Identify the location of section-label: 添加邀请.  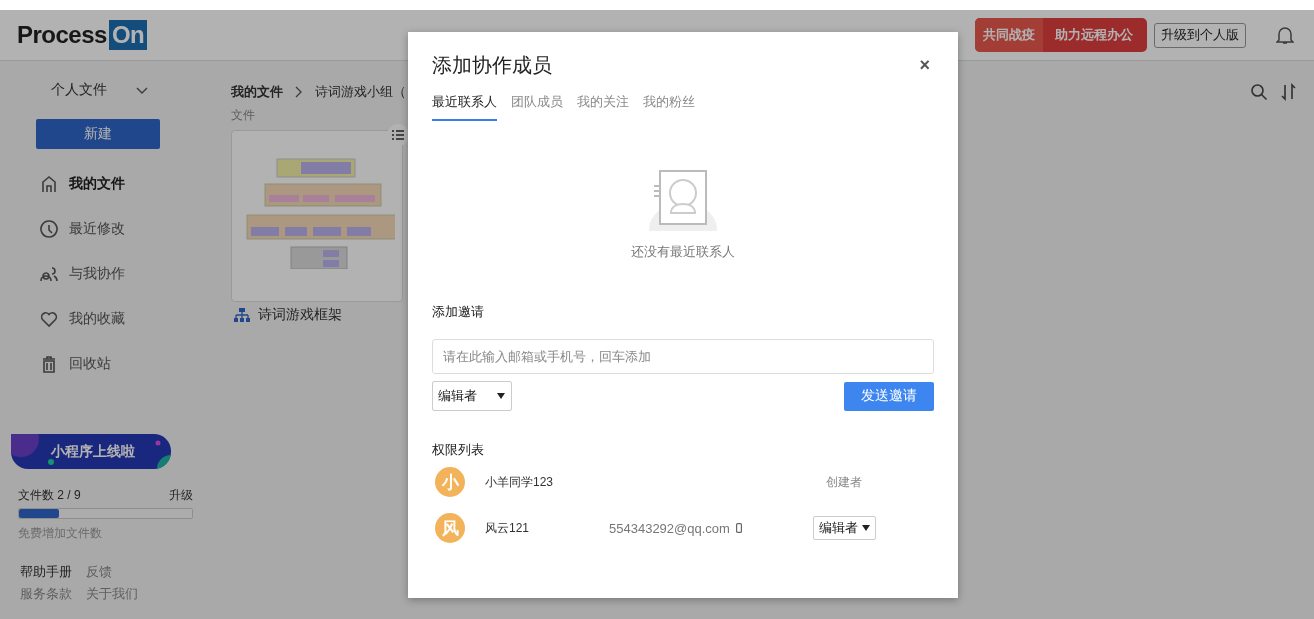
(458, 312).